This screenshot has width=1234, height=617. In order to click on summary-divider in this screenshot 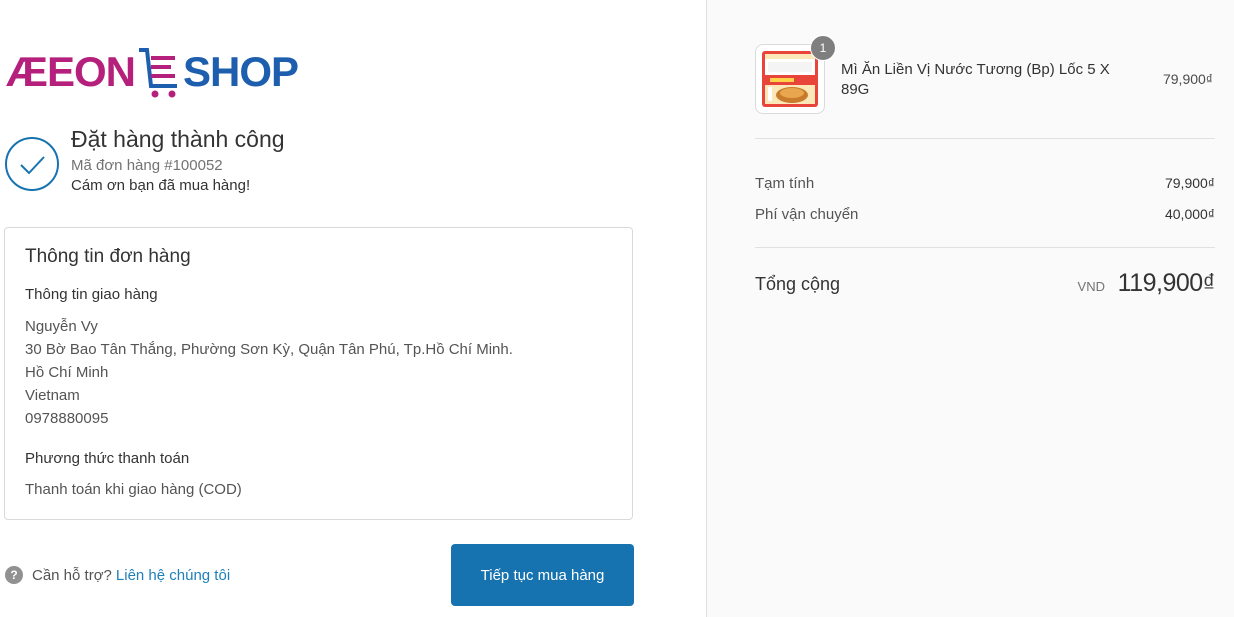, I will do `click(985, 138)`.